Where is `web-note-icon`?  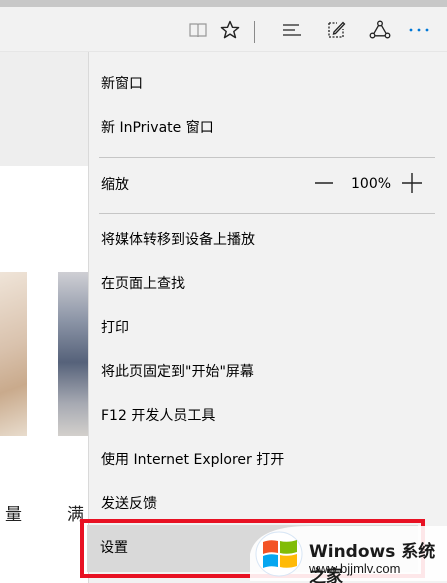
web-note-icon is located at coordinates (336, 30).